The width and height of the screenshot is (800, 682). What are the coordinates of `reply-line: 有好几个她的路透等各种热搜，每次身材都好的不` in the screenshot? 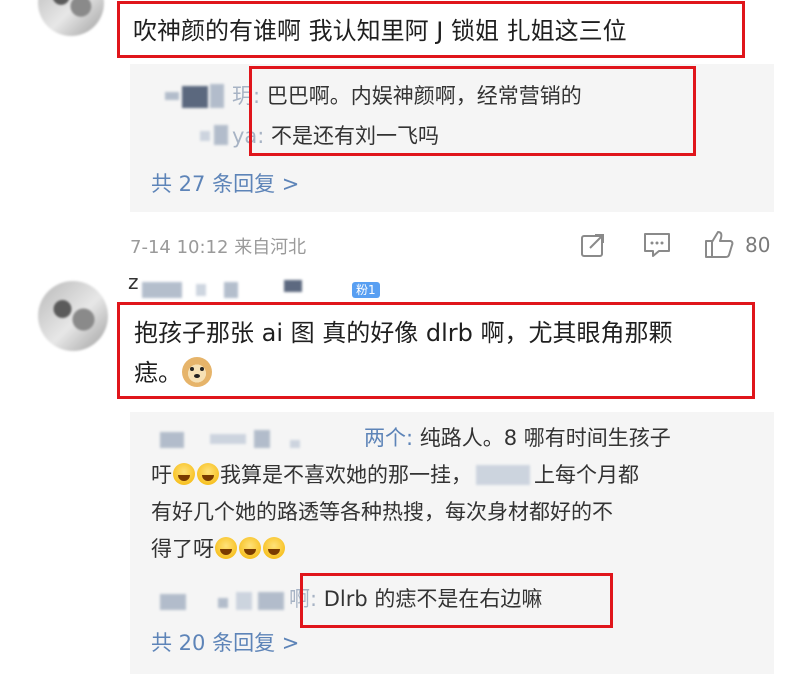 It's located at (382, 512).